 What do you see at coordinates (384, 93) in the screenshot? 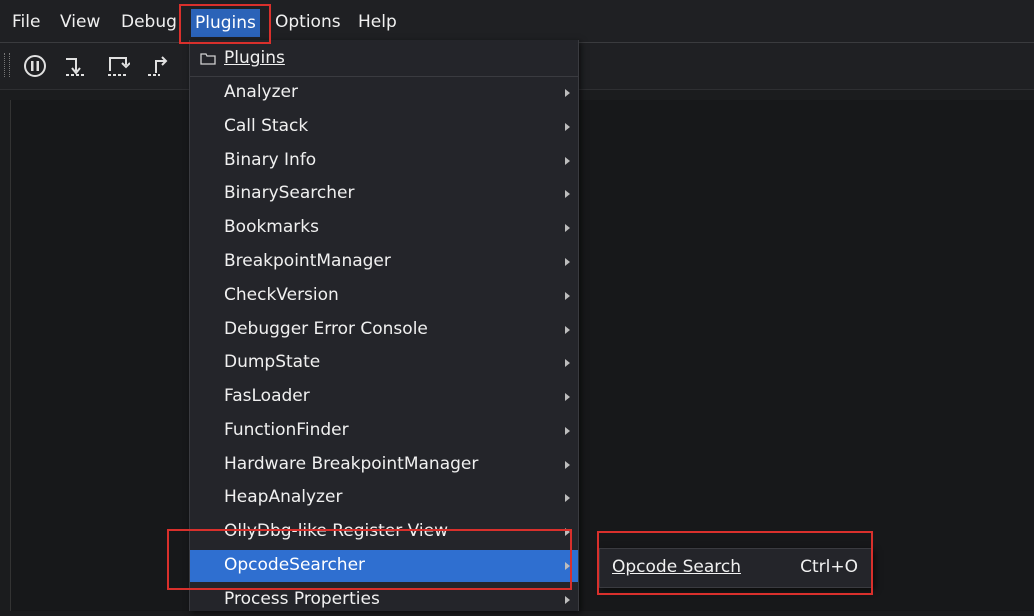
I see `menu-item-analyzer: Analyzer` at bounding box center [384, 93].